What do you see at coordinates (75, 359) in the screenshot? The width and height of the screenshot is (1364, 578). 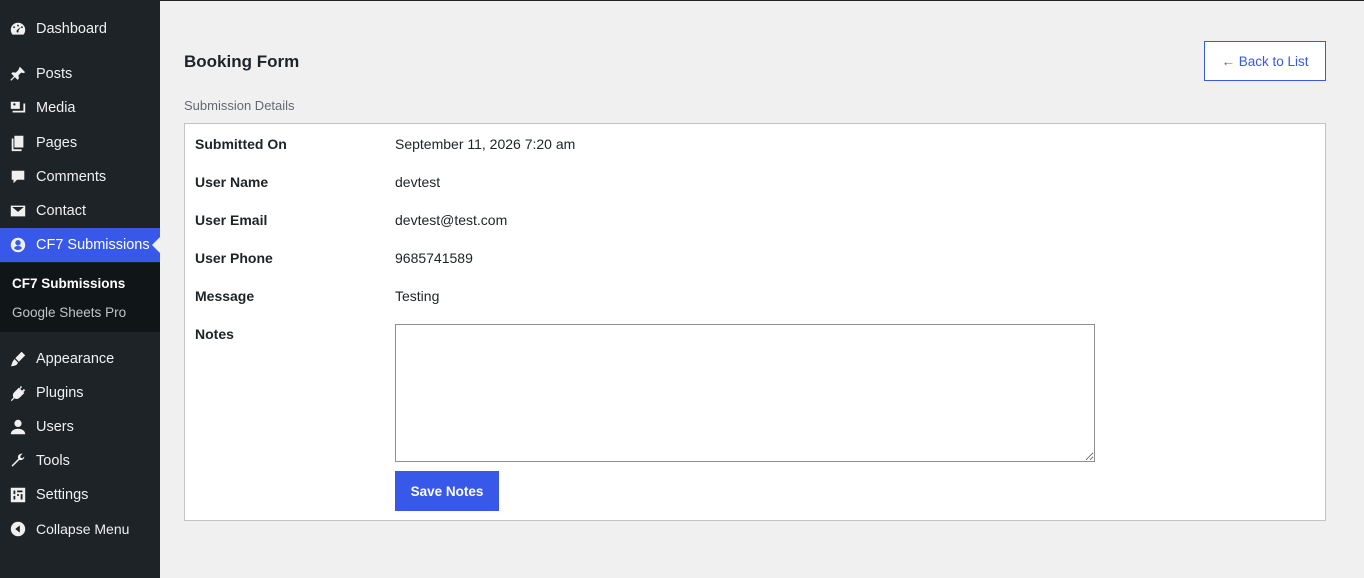 I see `sidebar-item-label: Appearance` at bounding box center [75, 359].